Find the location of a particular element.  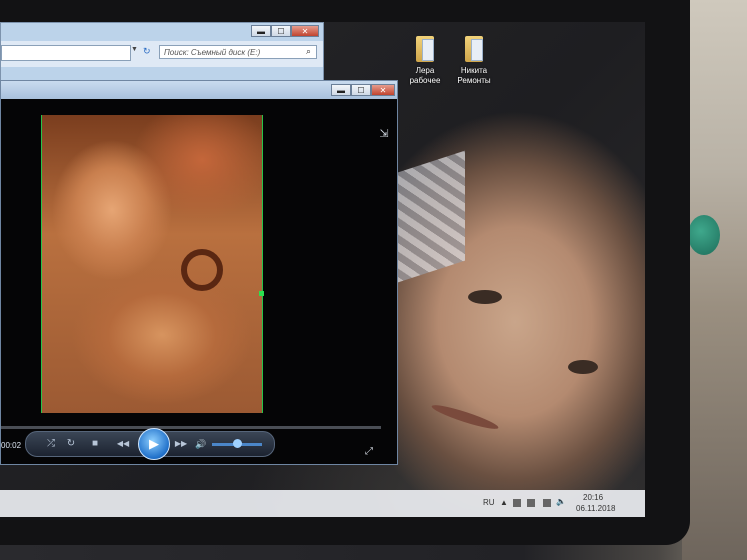

signal-icon is located at coordinates (547, 503).